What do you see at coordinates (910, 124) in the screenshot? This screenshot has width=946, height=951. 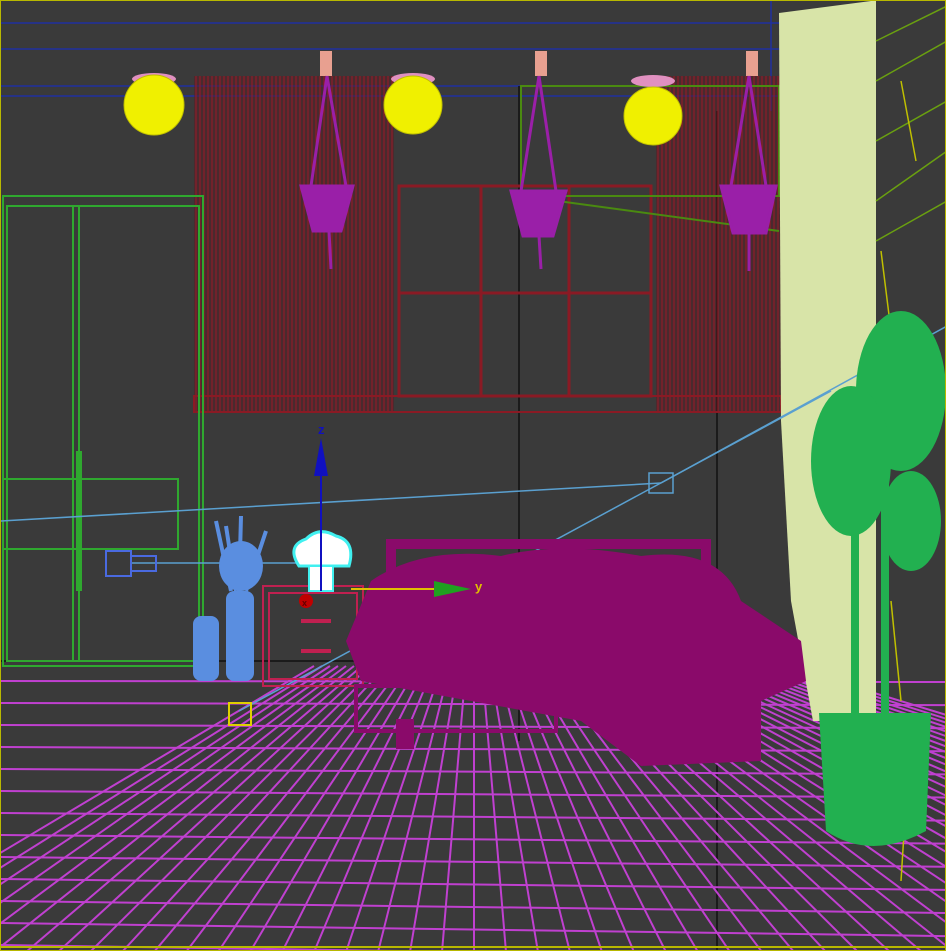 I see `right-wall-wires` at bounding box center [910, 124].